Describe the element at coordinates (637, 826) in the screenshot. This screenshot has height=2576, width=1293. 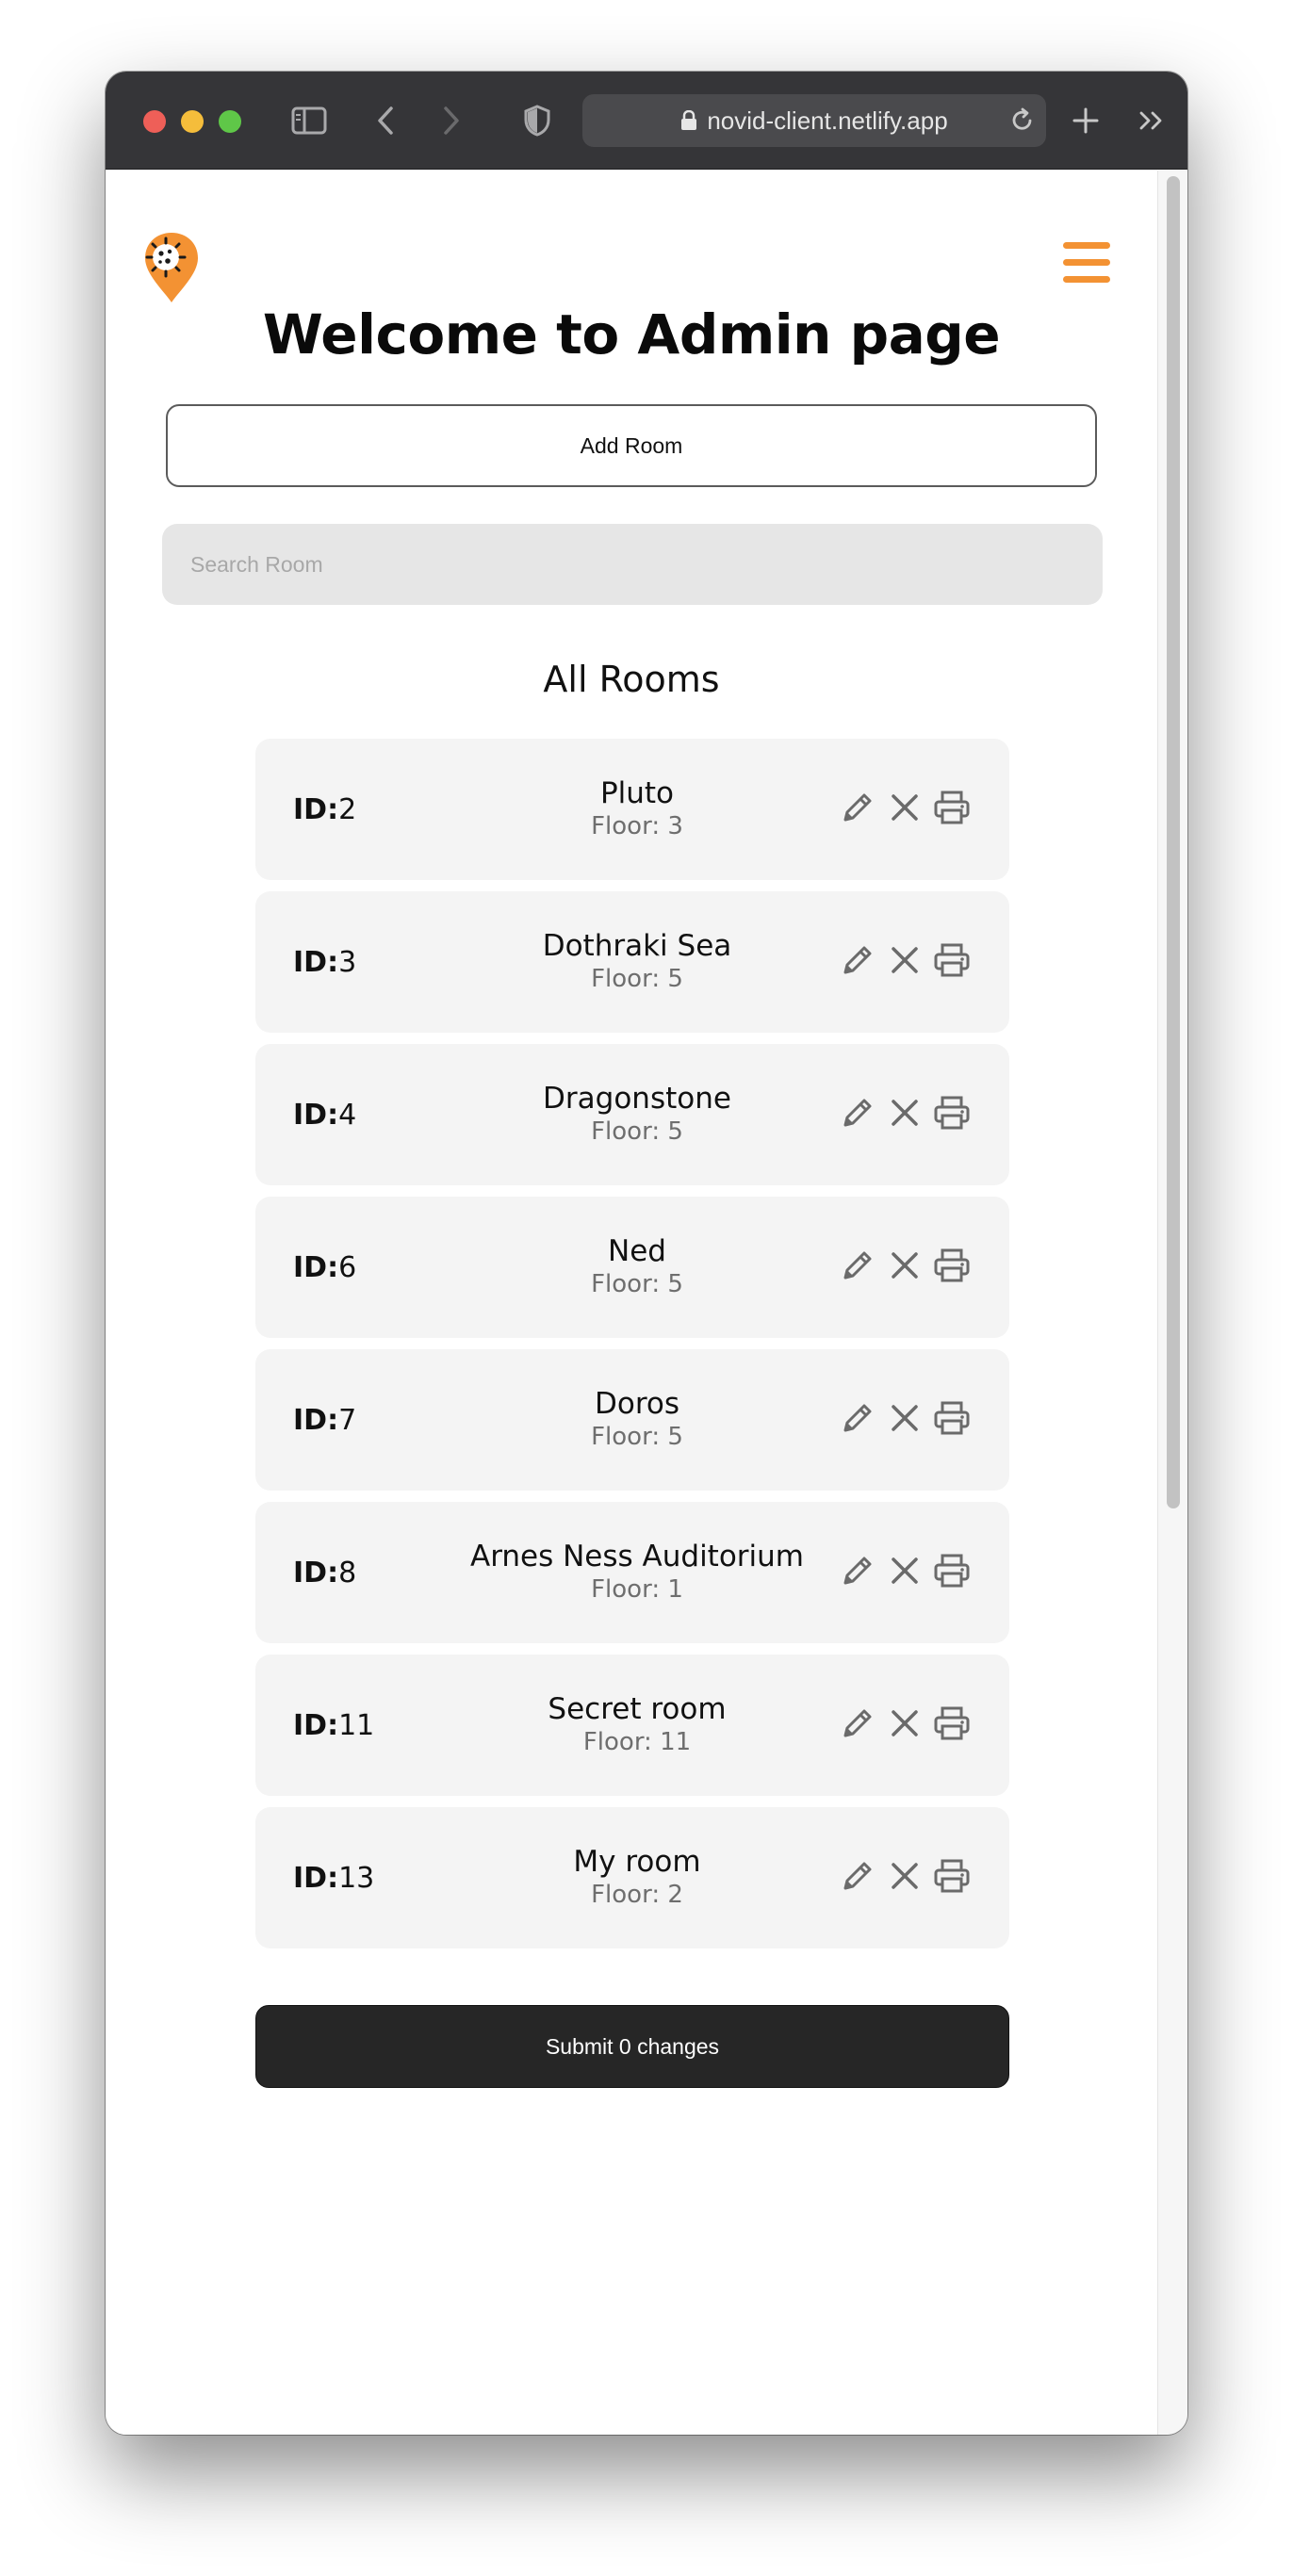
I see `room-floor: Floor: 3` at that location.